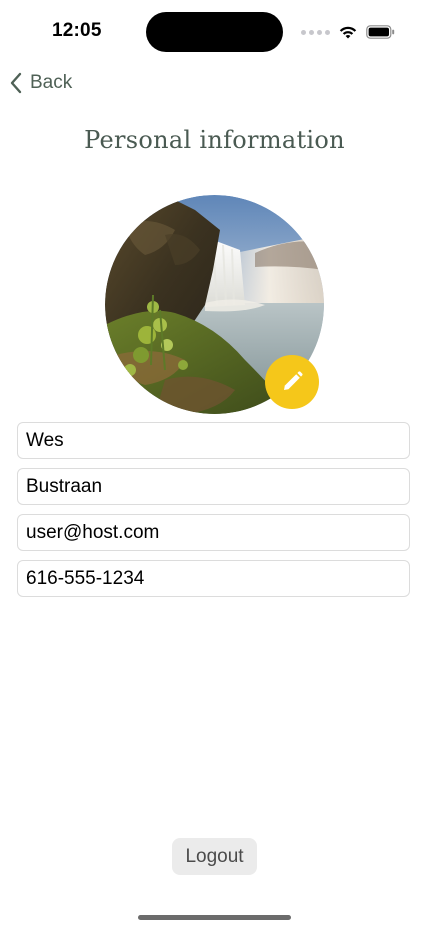  I want to click on wifi-icon, so click(348, 32).